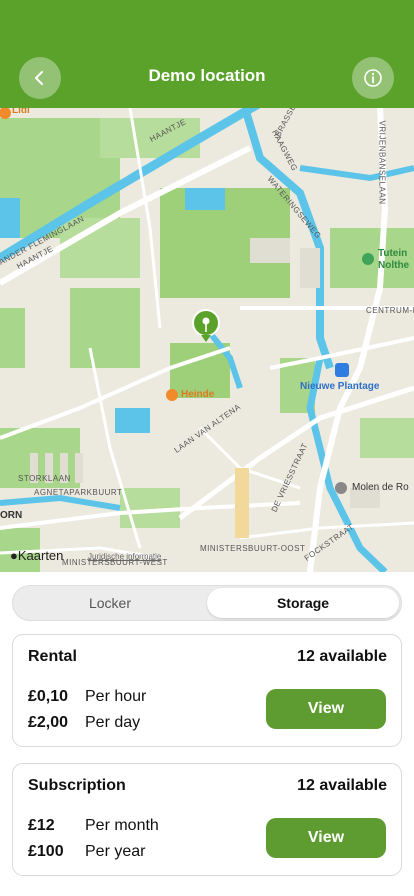 The width and height of the screenshot is (414, 896). Describe the element at coordinates (122, 825) in the screenshot. I see `price-period: Per month` at that location.